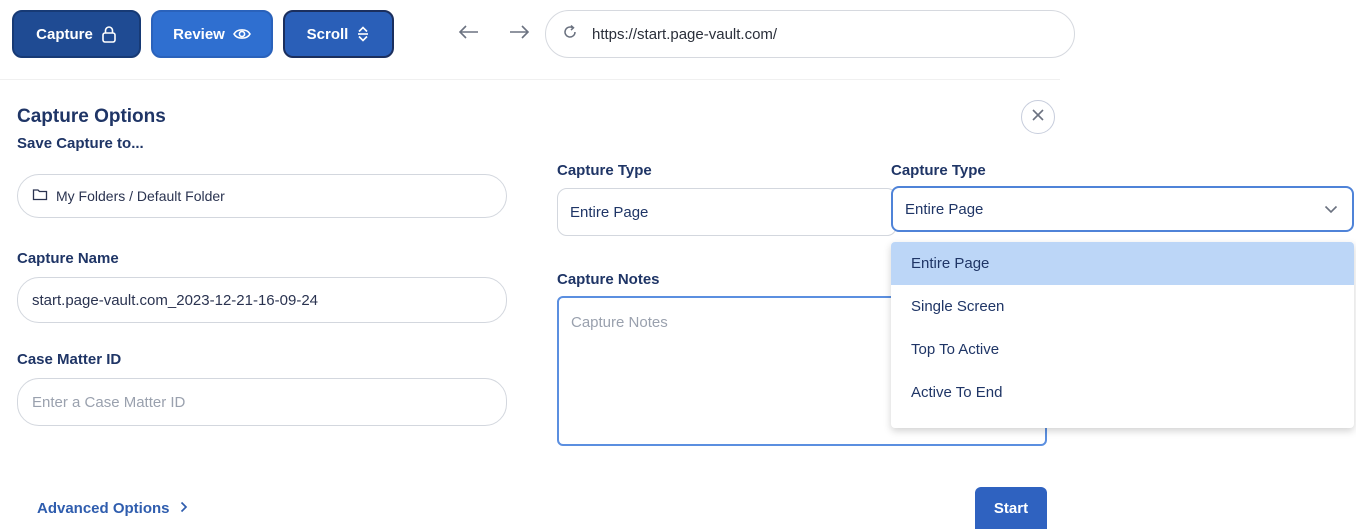  What do you see at coordinates (619, 322) in the screenshot?
I see `capture-notes-placeholder: Capture Notes` at bounding box center [619, 322].